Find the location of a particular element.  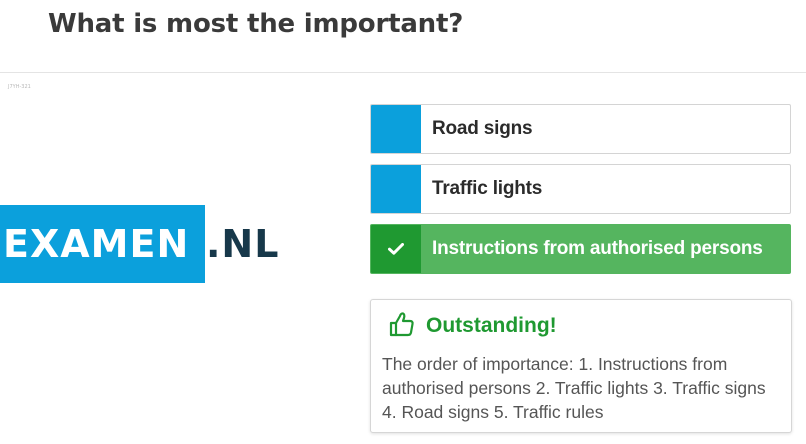

option-label: Instructions from authorised persons is located at coordinates (597, 248).